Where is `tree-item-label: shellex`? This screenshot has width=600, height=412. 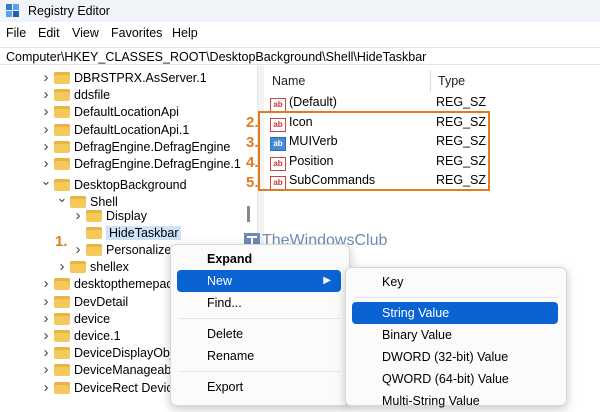 tree-item-label: shellex is located at coordinates (109, 267).